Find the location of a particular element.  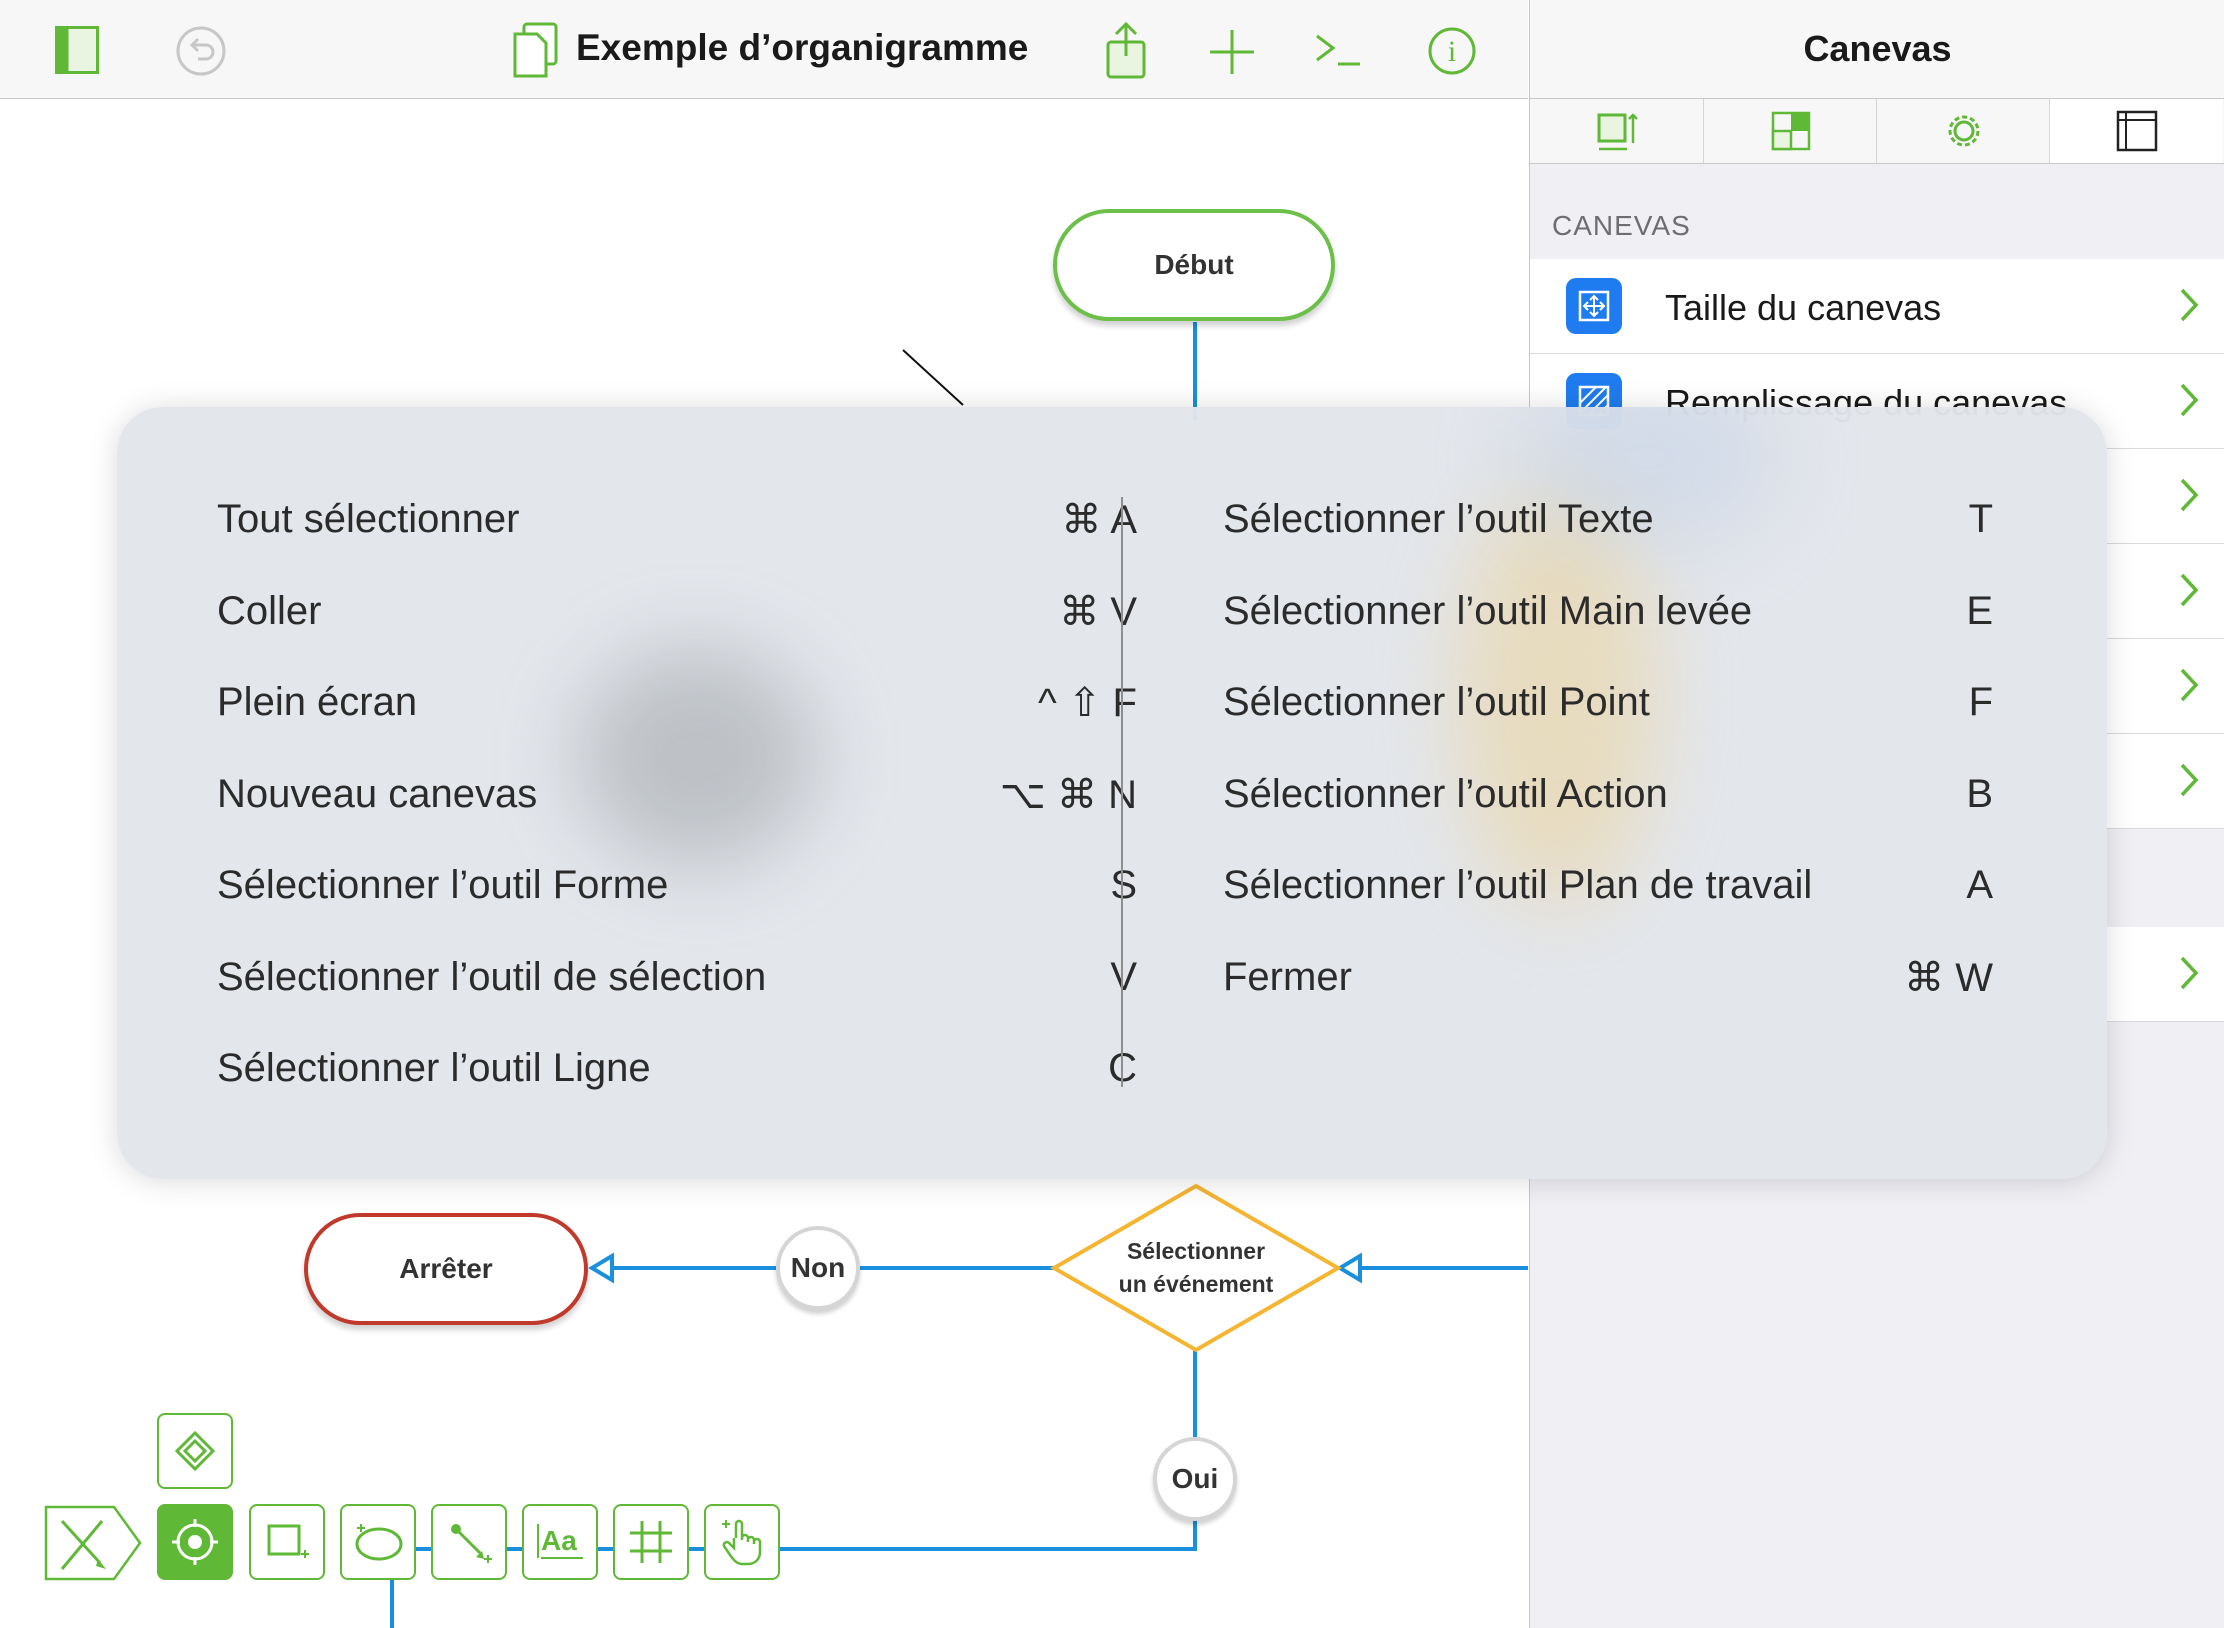

shortcut-row: Sélectionner l’outil Texte T is located at coordinates (1663, 527).